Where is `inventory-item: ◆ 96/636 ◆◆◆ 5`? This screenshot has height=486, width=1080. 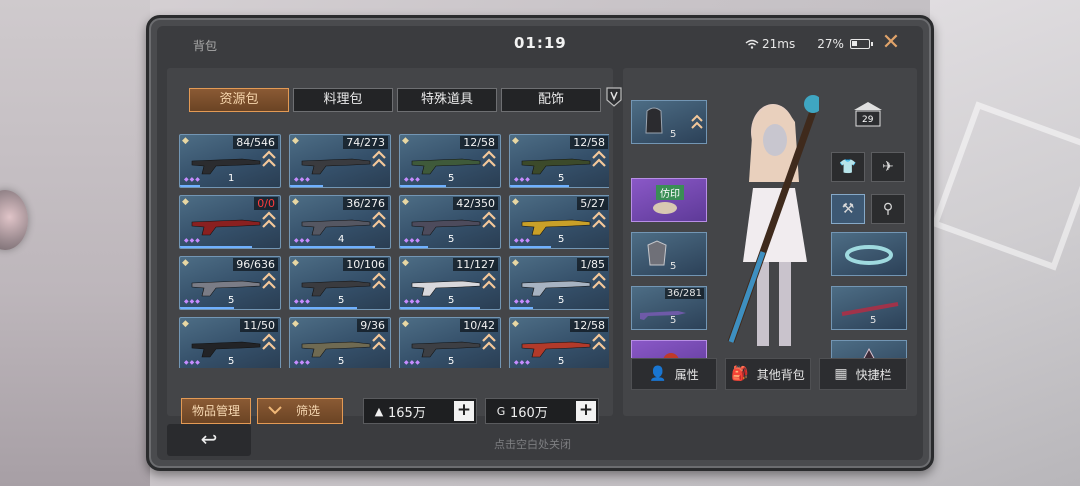 inventory-item: ◆ 96/636 ◆◆◆ 5 is located at coordinates (230, 283).